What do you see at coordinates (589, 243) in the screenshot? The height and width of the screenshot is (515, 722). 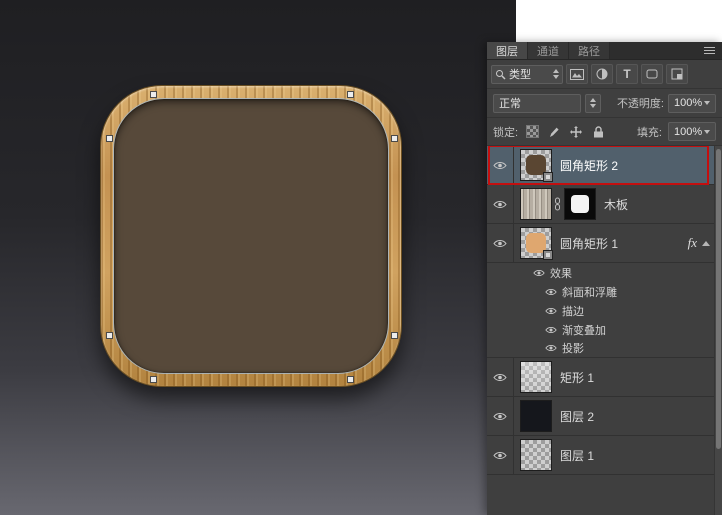 I see `layer-name: 圆角矩形 1` at bounding box center [589, 243].